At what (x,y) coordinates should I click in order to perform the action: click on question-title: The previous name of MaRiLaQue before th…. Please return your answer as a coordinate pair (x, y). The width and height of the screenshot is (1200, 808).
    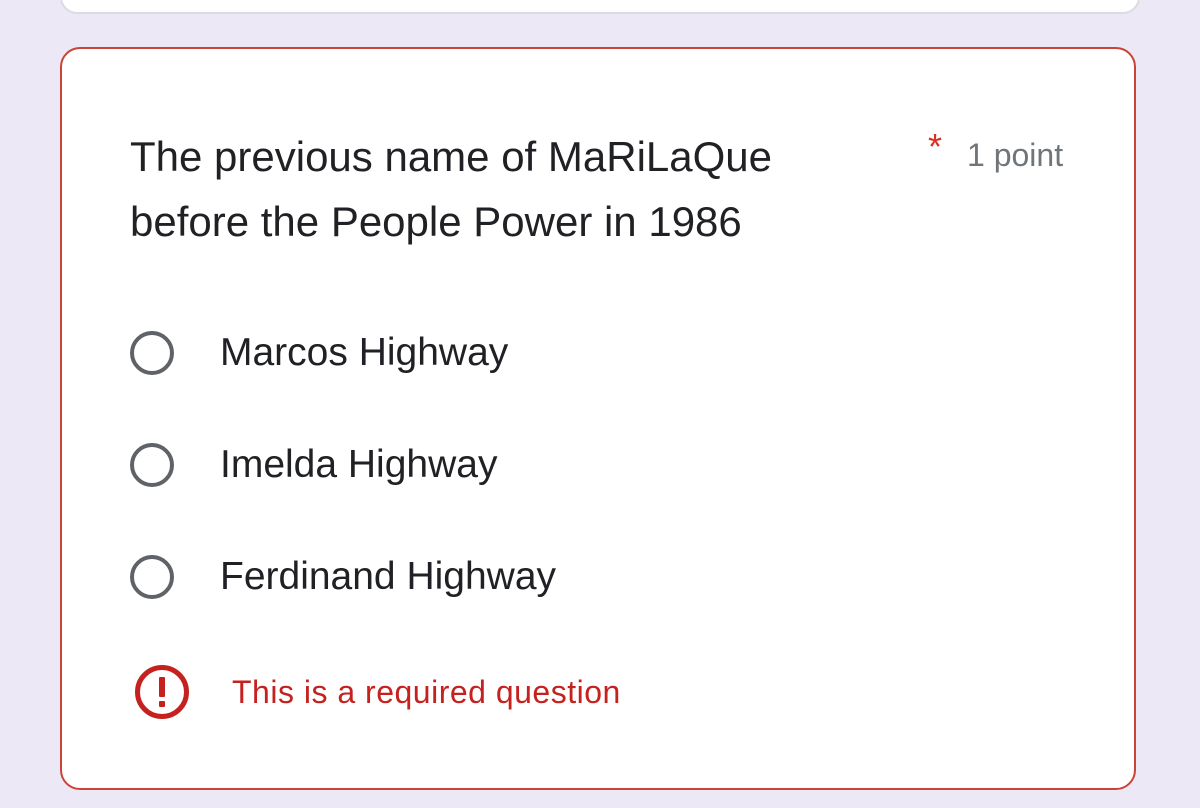
    Looking at the image, I should click on (451, 189).